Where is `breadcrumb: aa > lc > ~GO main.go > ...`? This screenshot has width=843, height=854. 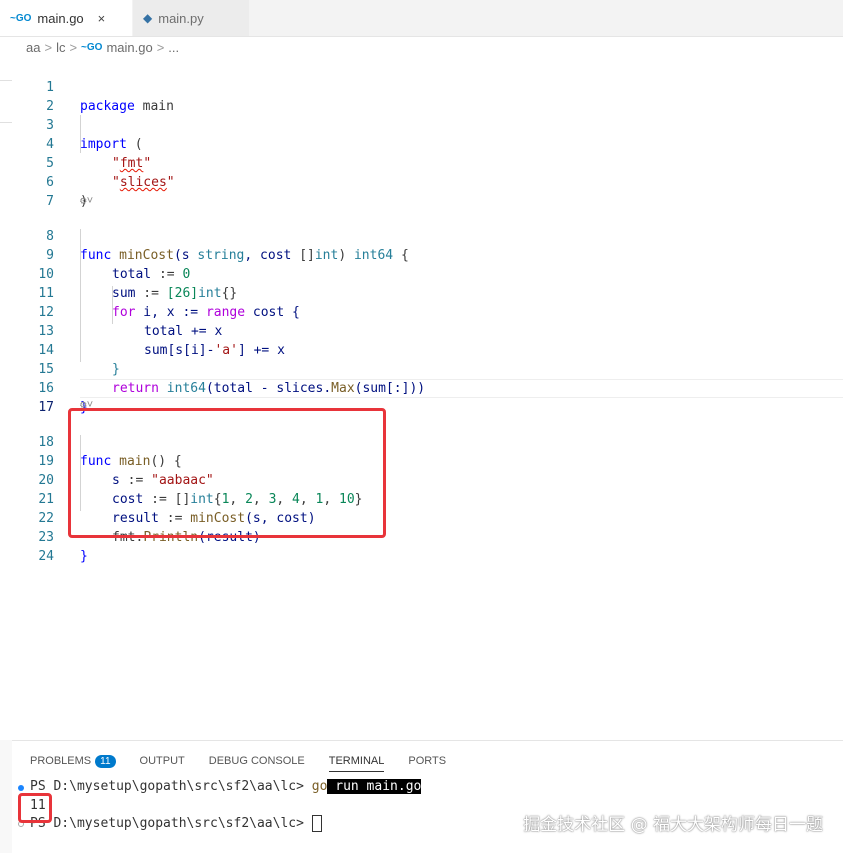
breadcrumb: aa > lc > ~GO main.go > ... is located at coordinates (421, 47).